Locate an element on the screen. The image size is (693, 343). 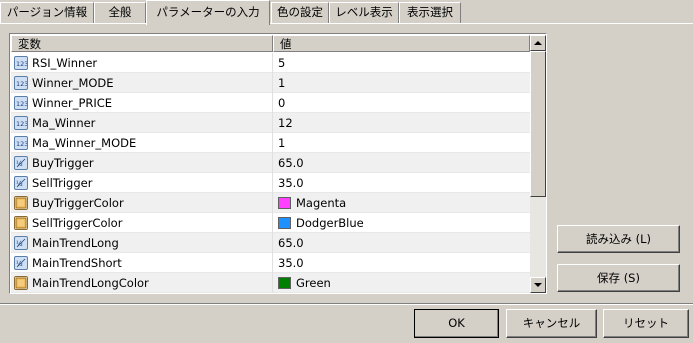
variable-cell: ½ MainTrendLong is located at coordinates (142, 243).